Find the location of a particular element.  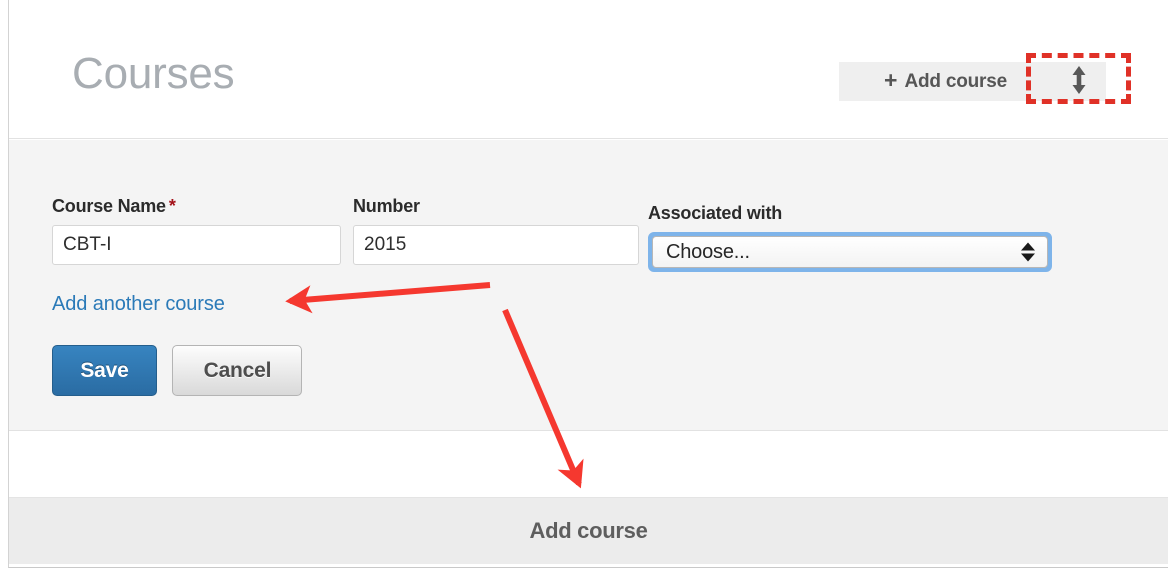

add-course-button: + Add course is located at coordinates (945, 81).